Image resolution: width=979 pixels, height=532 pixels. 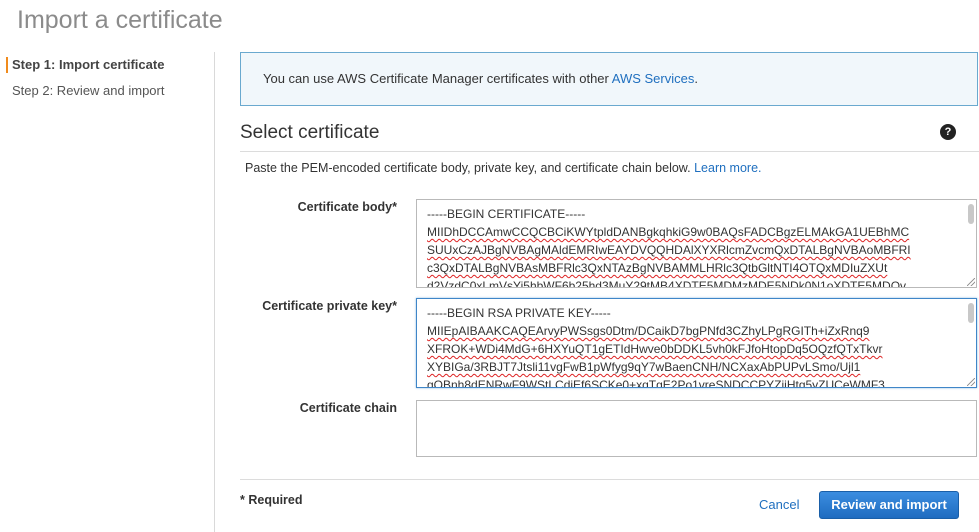 I want to click on certificate-chain-label: Certificate chain, so click(x=348, y=408).